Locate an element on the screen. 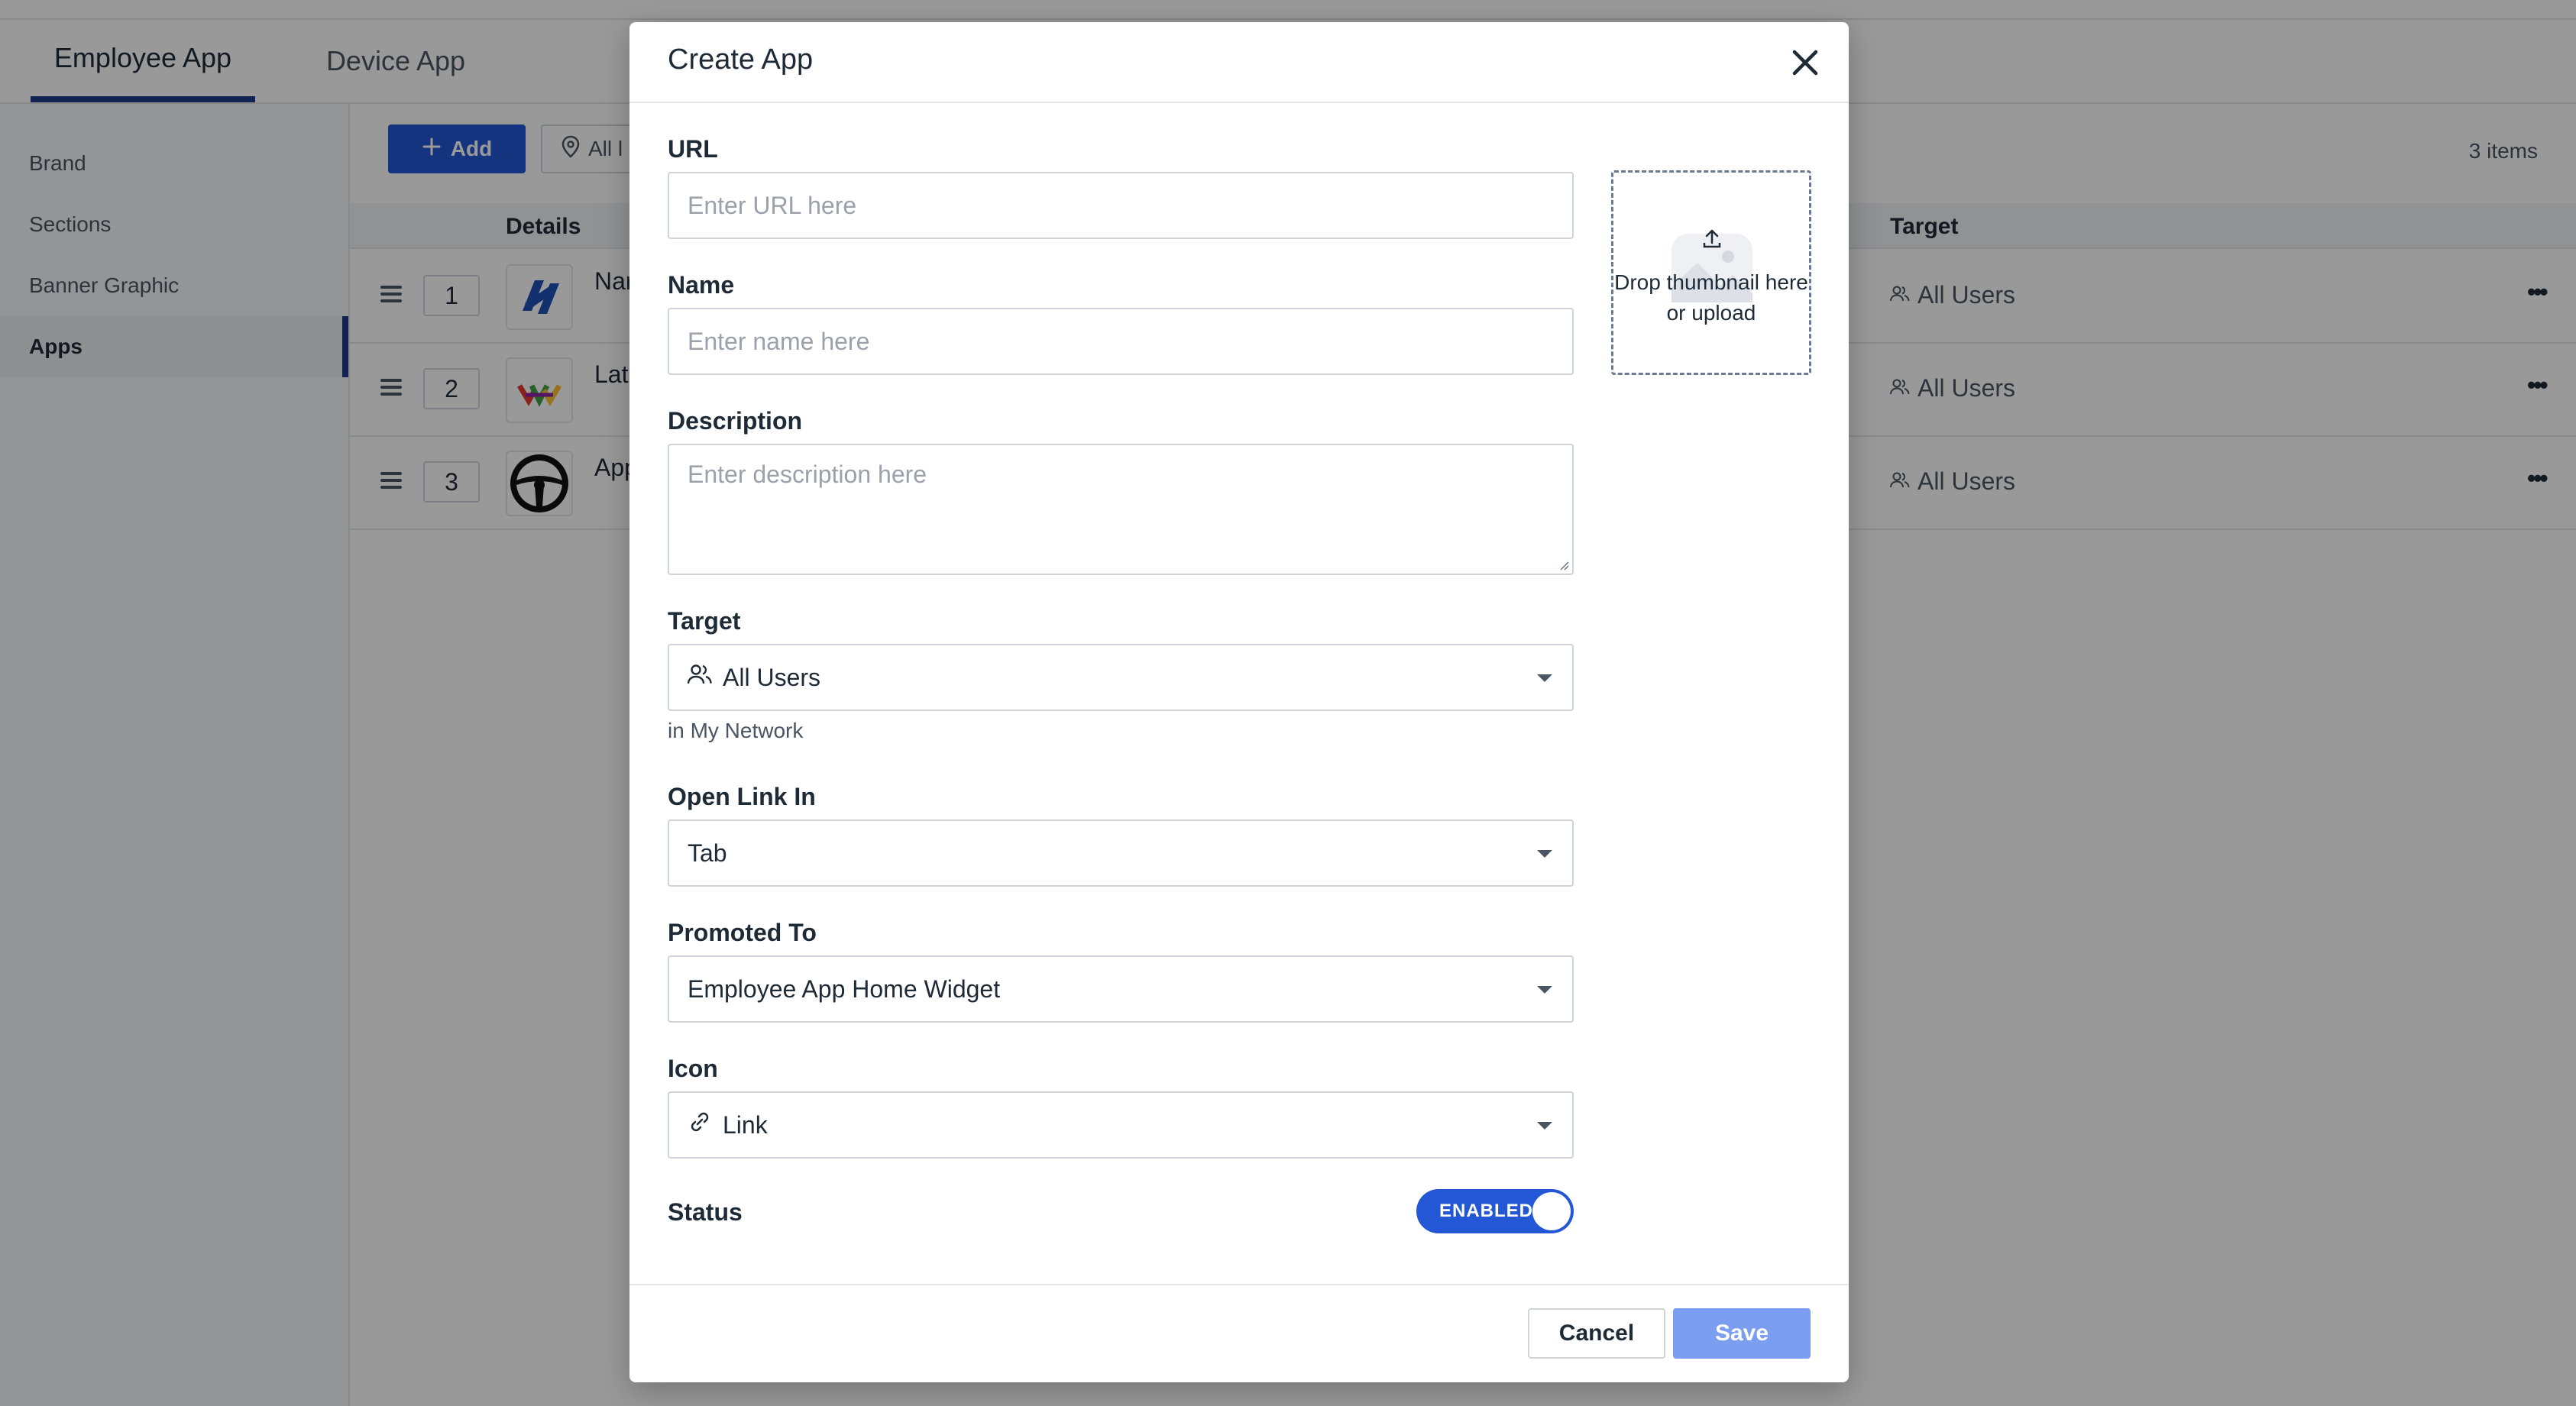  url-input: Enter URL here is located at coordinates (1121, 205).